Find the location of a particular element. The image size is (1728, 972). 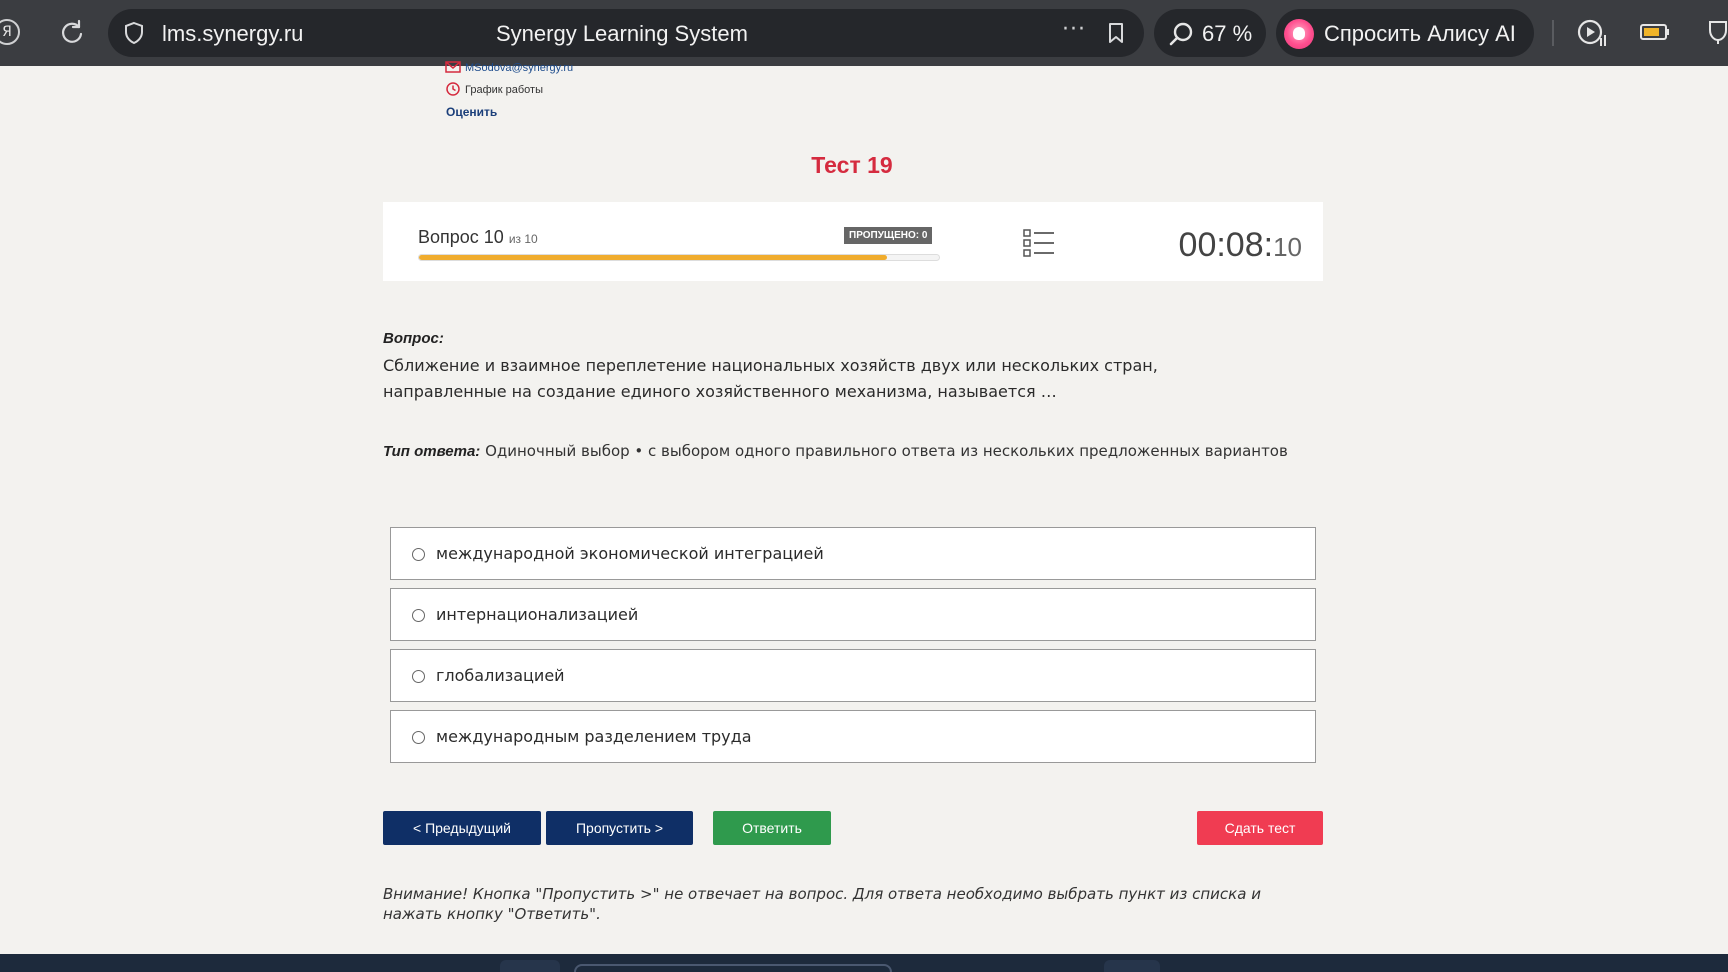

teacher-email-link: MSodova@synergy.ru is located at coordinates (519, 68).